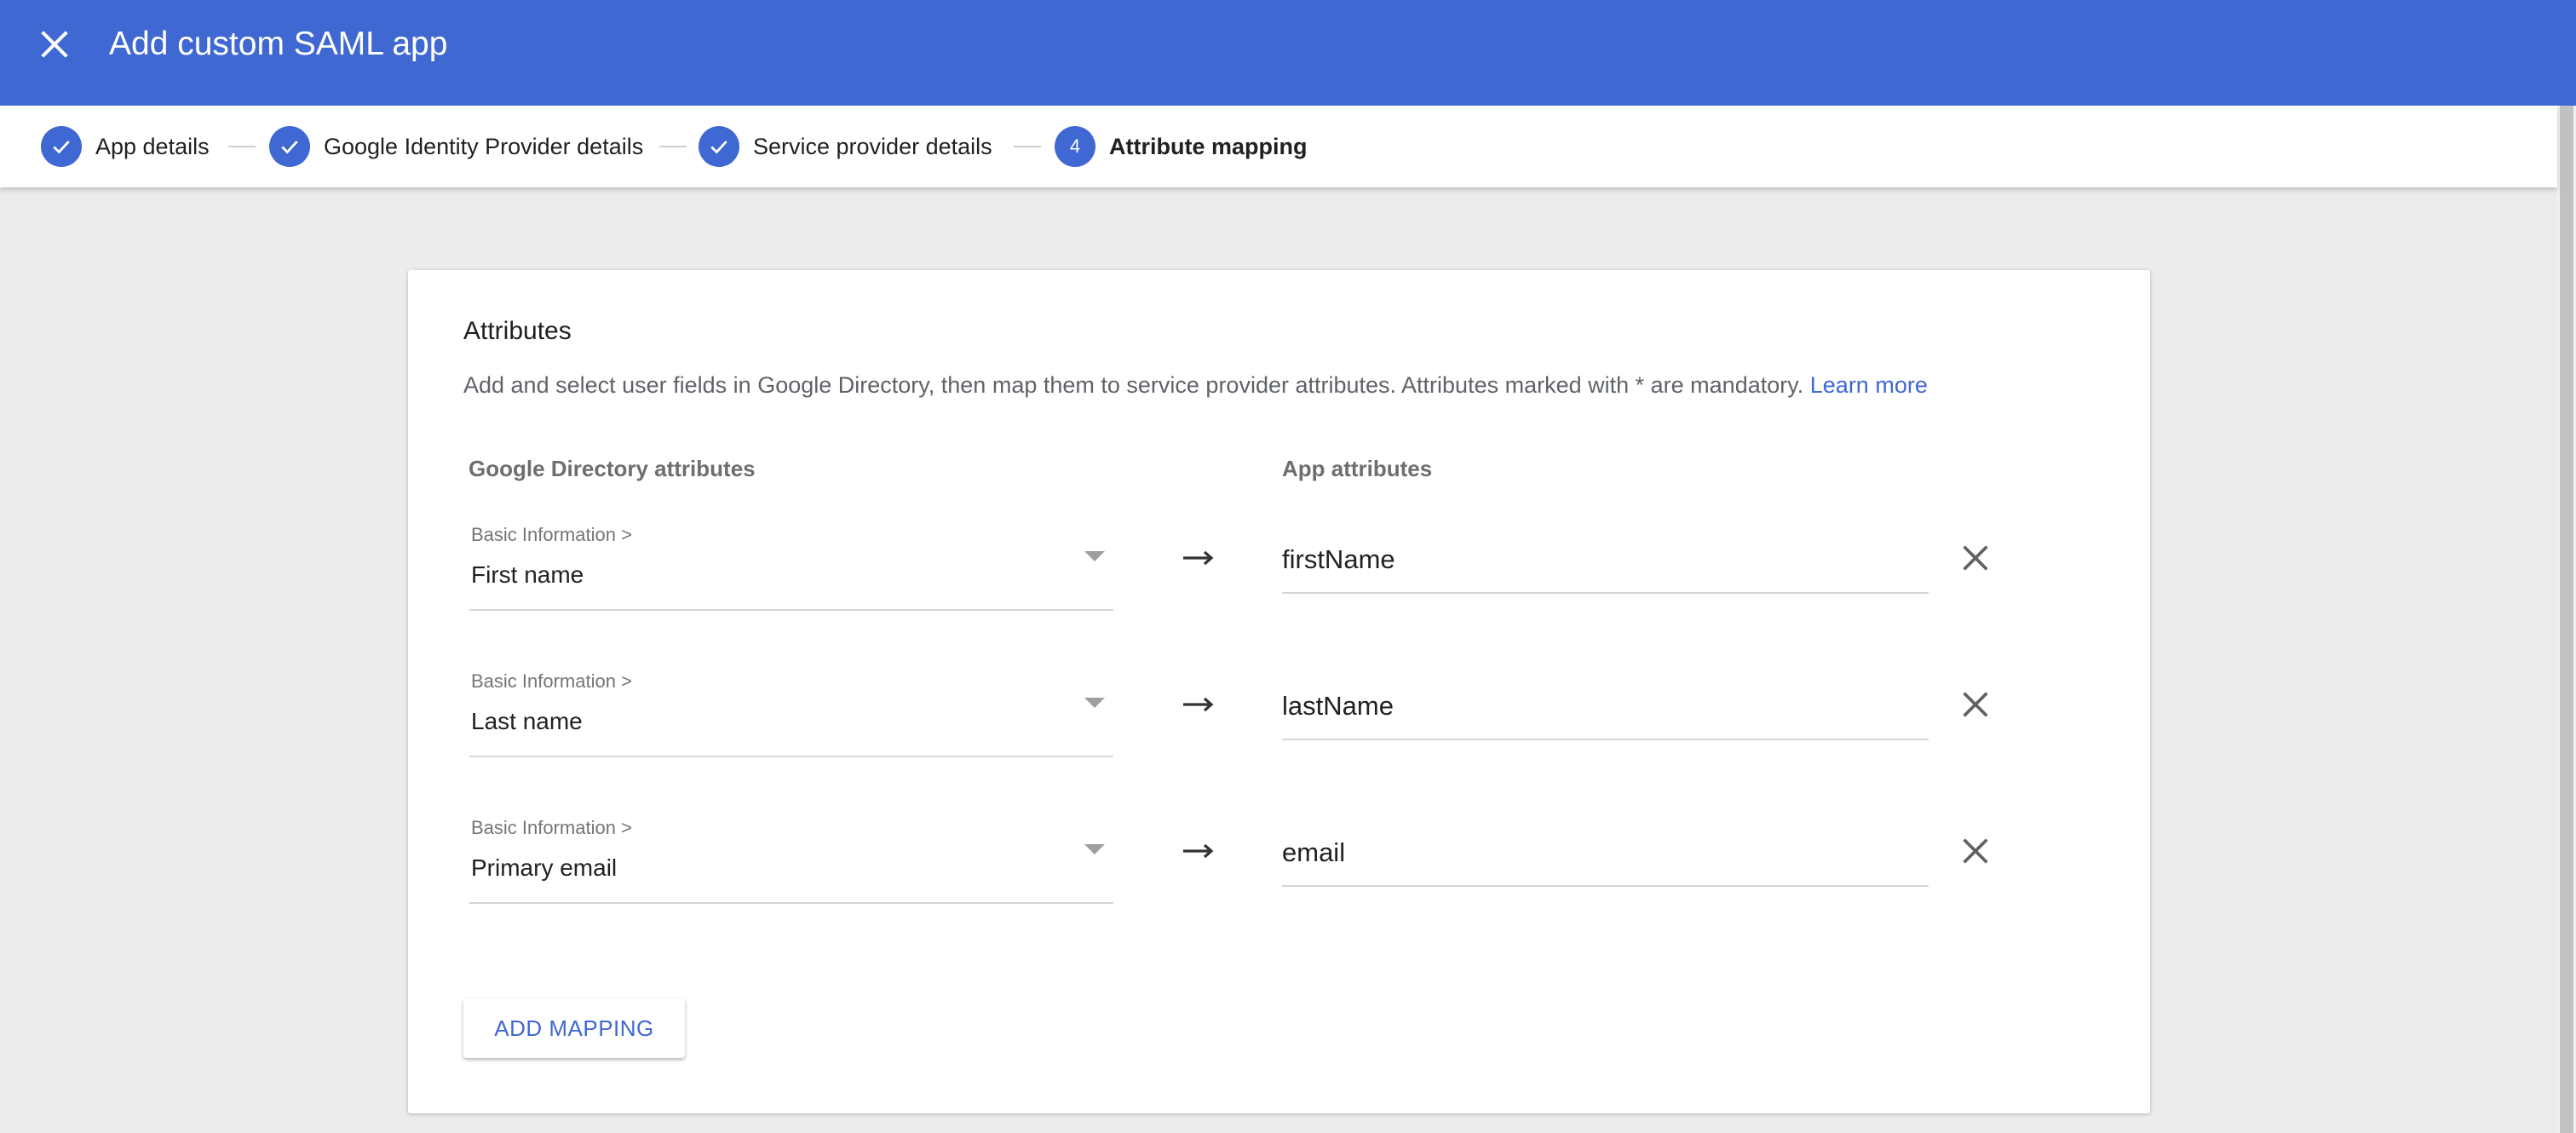 The image size is (2576, 1133). What do you see at coordinates (484, 146) in the screenshot?
I see `step-label: Google Identity Provider details` at bounding box center [484, 146].